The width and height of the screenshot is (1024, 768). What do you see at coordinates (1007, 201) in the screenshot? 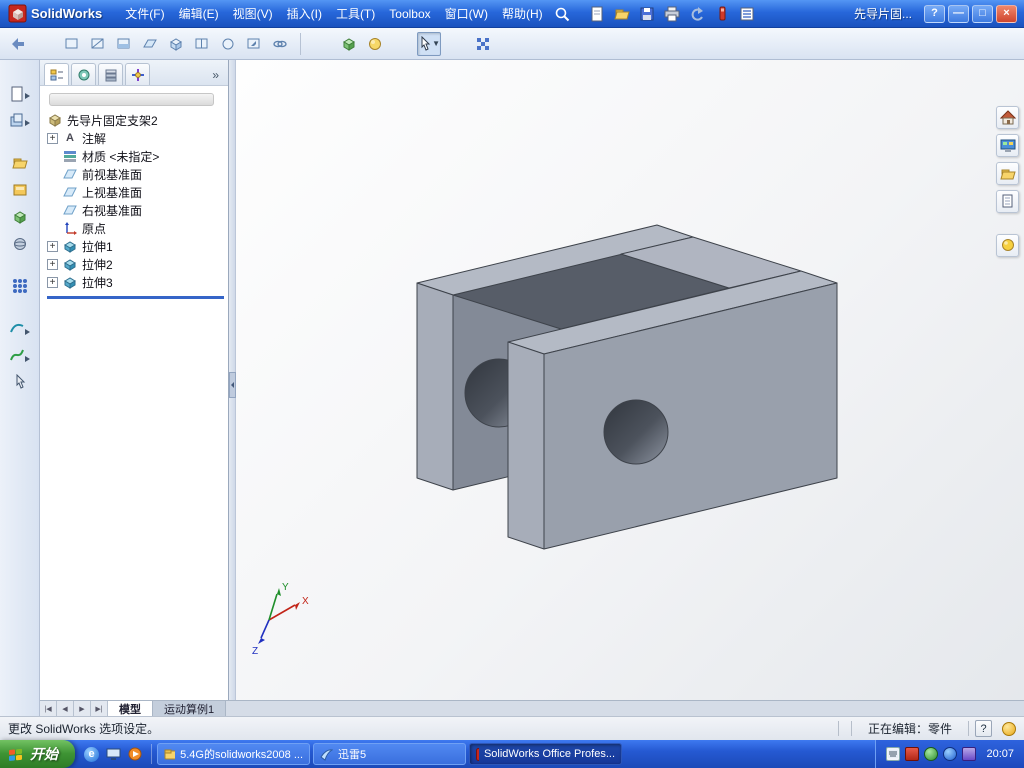
I see `documents-icon` at bounding box center [1007, 201].